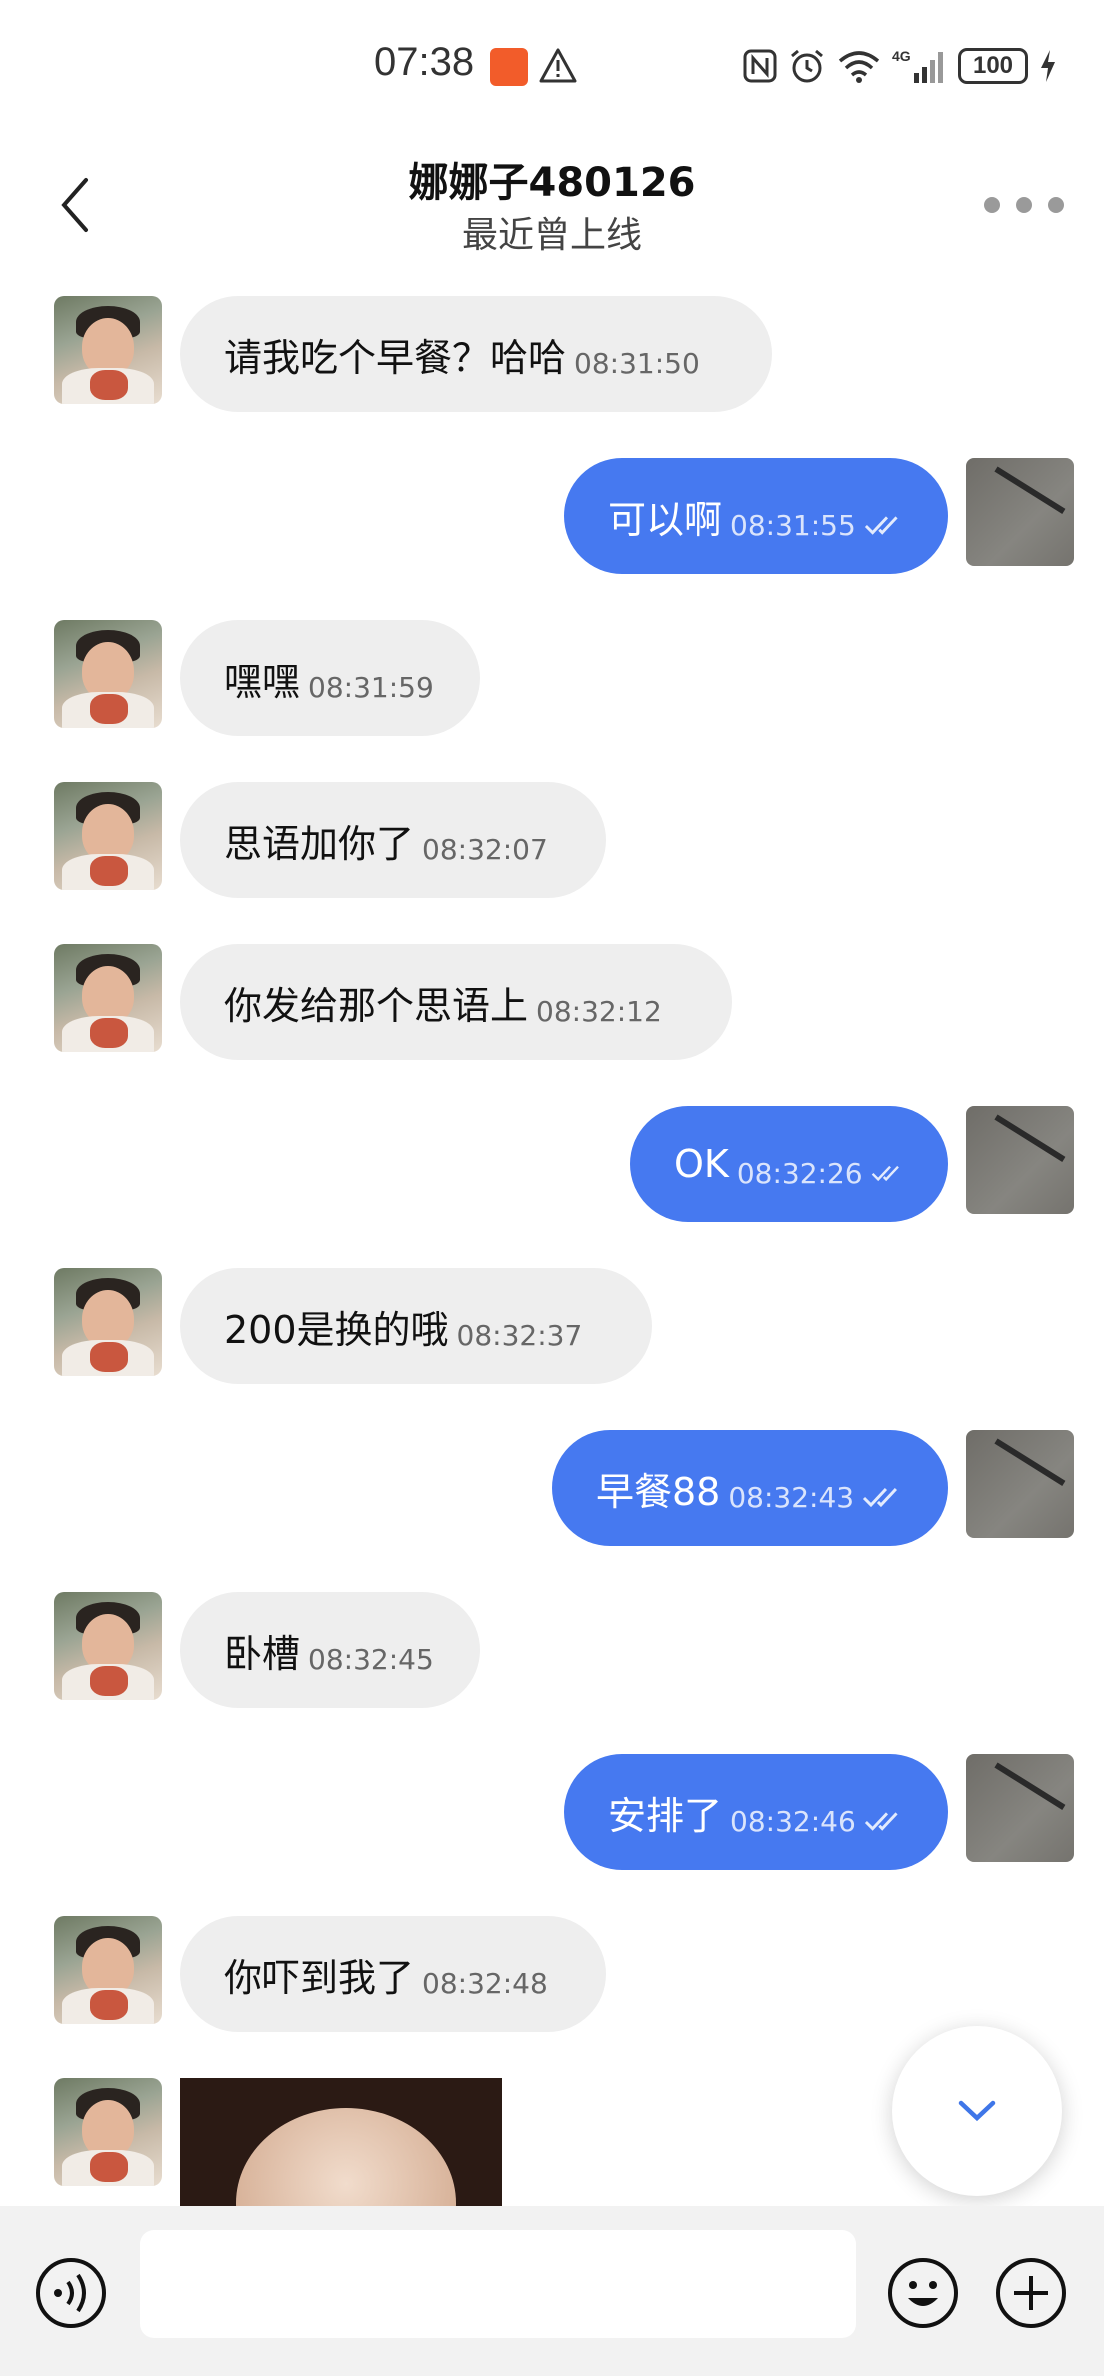  I want to click on message-text: 你发给那个思语上, so click(376, 1005).